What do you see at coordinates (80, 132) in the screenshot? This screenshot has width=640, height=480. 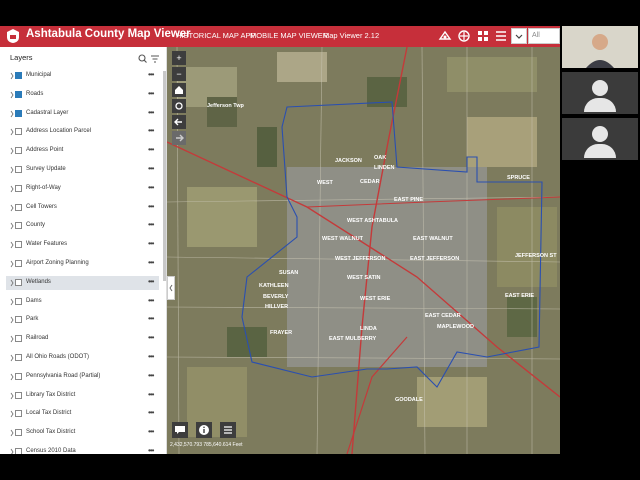 I see `layer-row: Address Location Parcel •••` at bounding box center [80, 132].